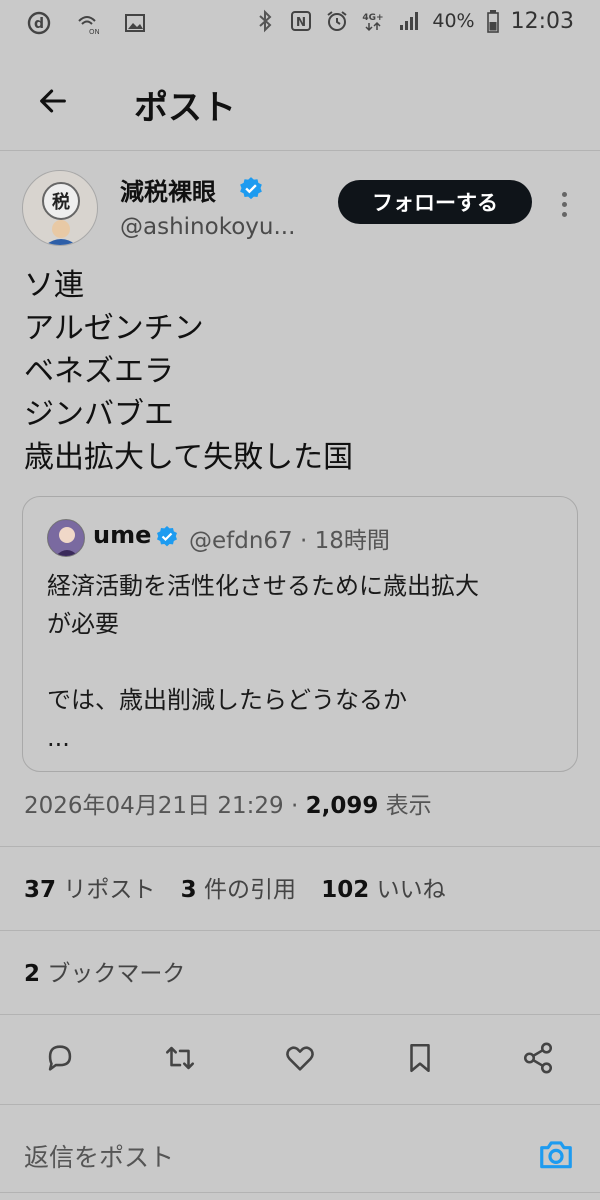 The height and width of the screenshot is (1200, 600). What do you see at coordinates (189, 457) in the screenshot?
I see `post-line: 歳出拡大して失敗した国` at bounding box center [189, 457].